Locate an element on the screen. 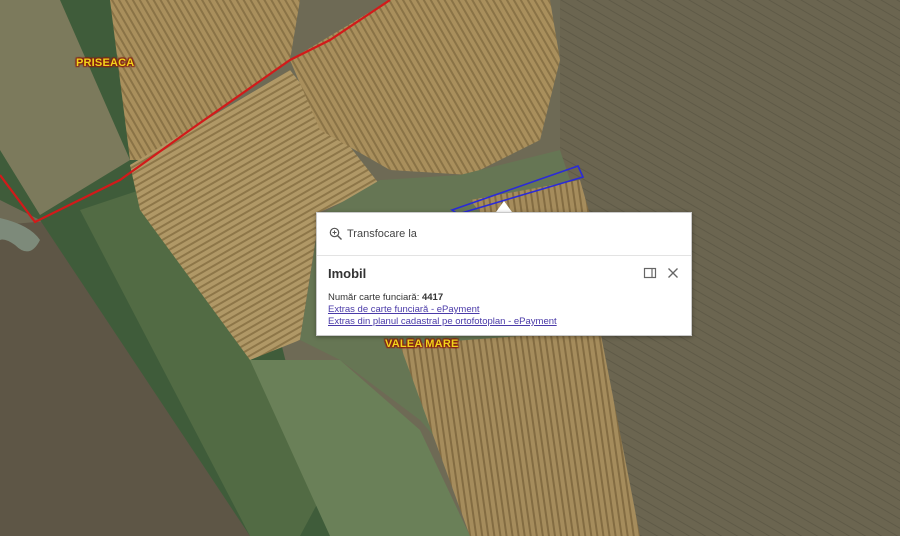 The height and width of the screenshot is (536, 900). popup-pointer is located at coordinates (504, 206).